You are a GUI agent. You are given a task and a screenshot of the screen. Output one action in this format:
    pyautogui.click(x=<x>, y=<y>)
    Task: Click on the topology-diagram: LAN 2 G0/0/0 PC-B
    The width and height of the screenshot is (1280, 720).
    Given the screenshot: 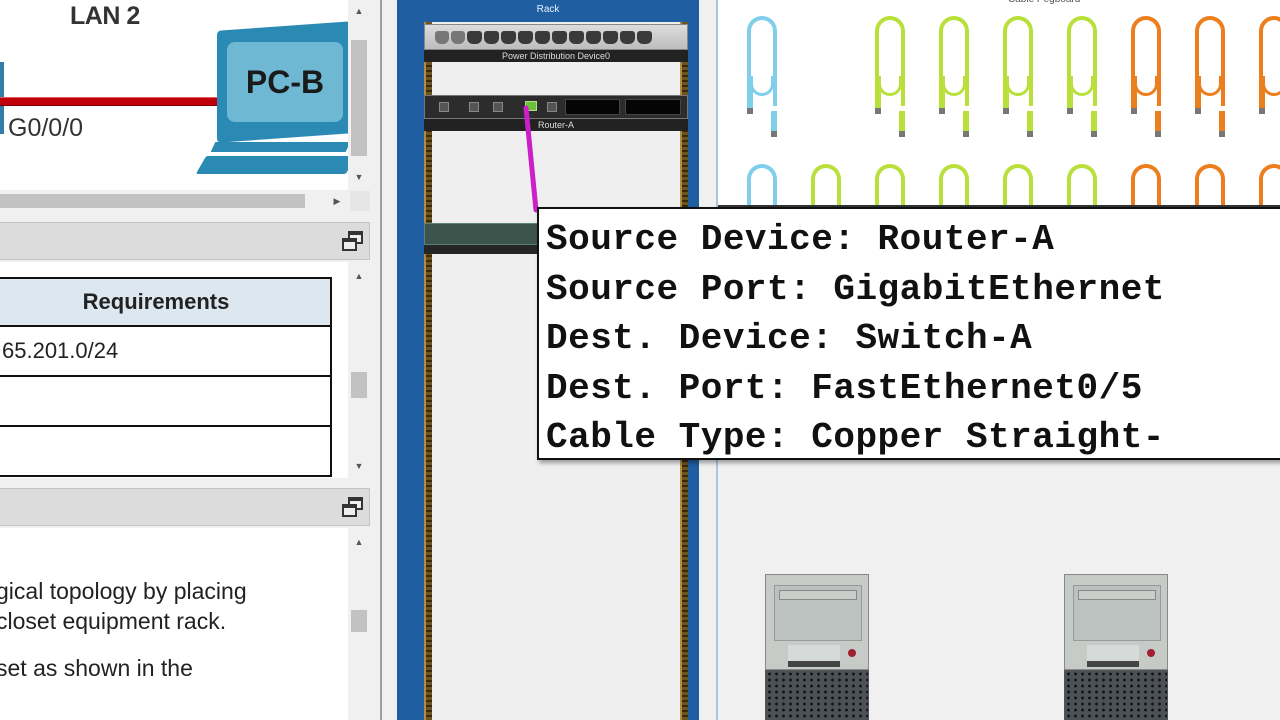 What is the action you would take?
    pyautogui.click(x=174, y=95)
    